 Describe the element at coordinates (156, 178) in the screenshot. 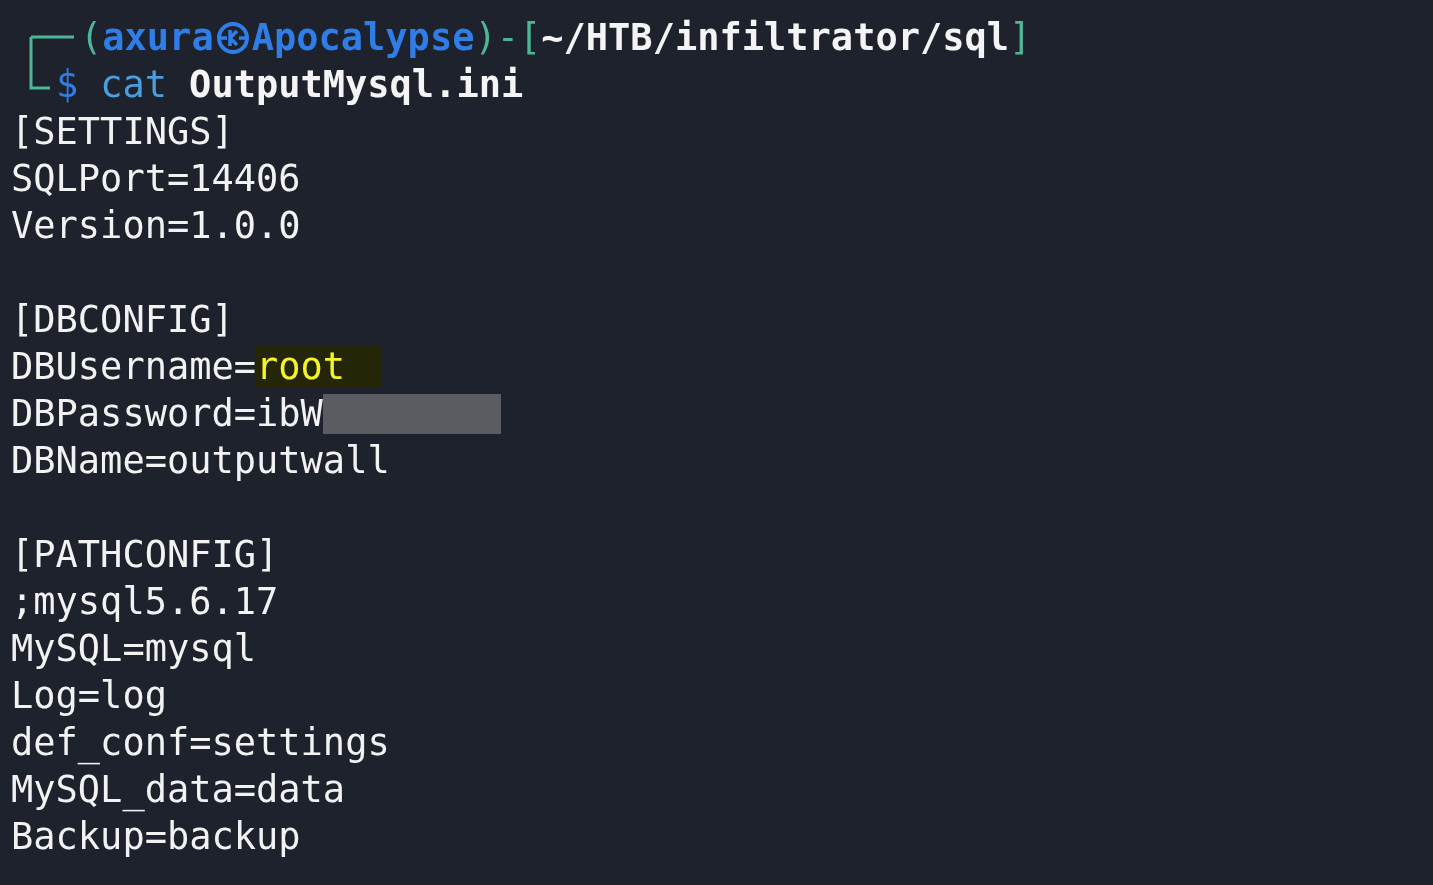

I see `output-line: SQLPort=14406` at that location.